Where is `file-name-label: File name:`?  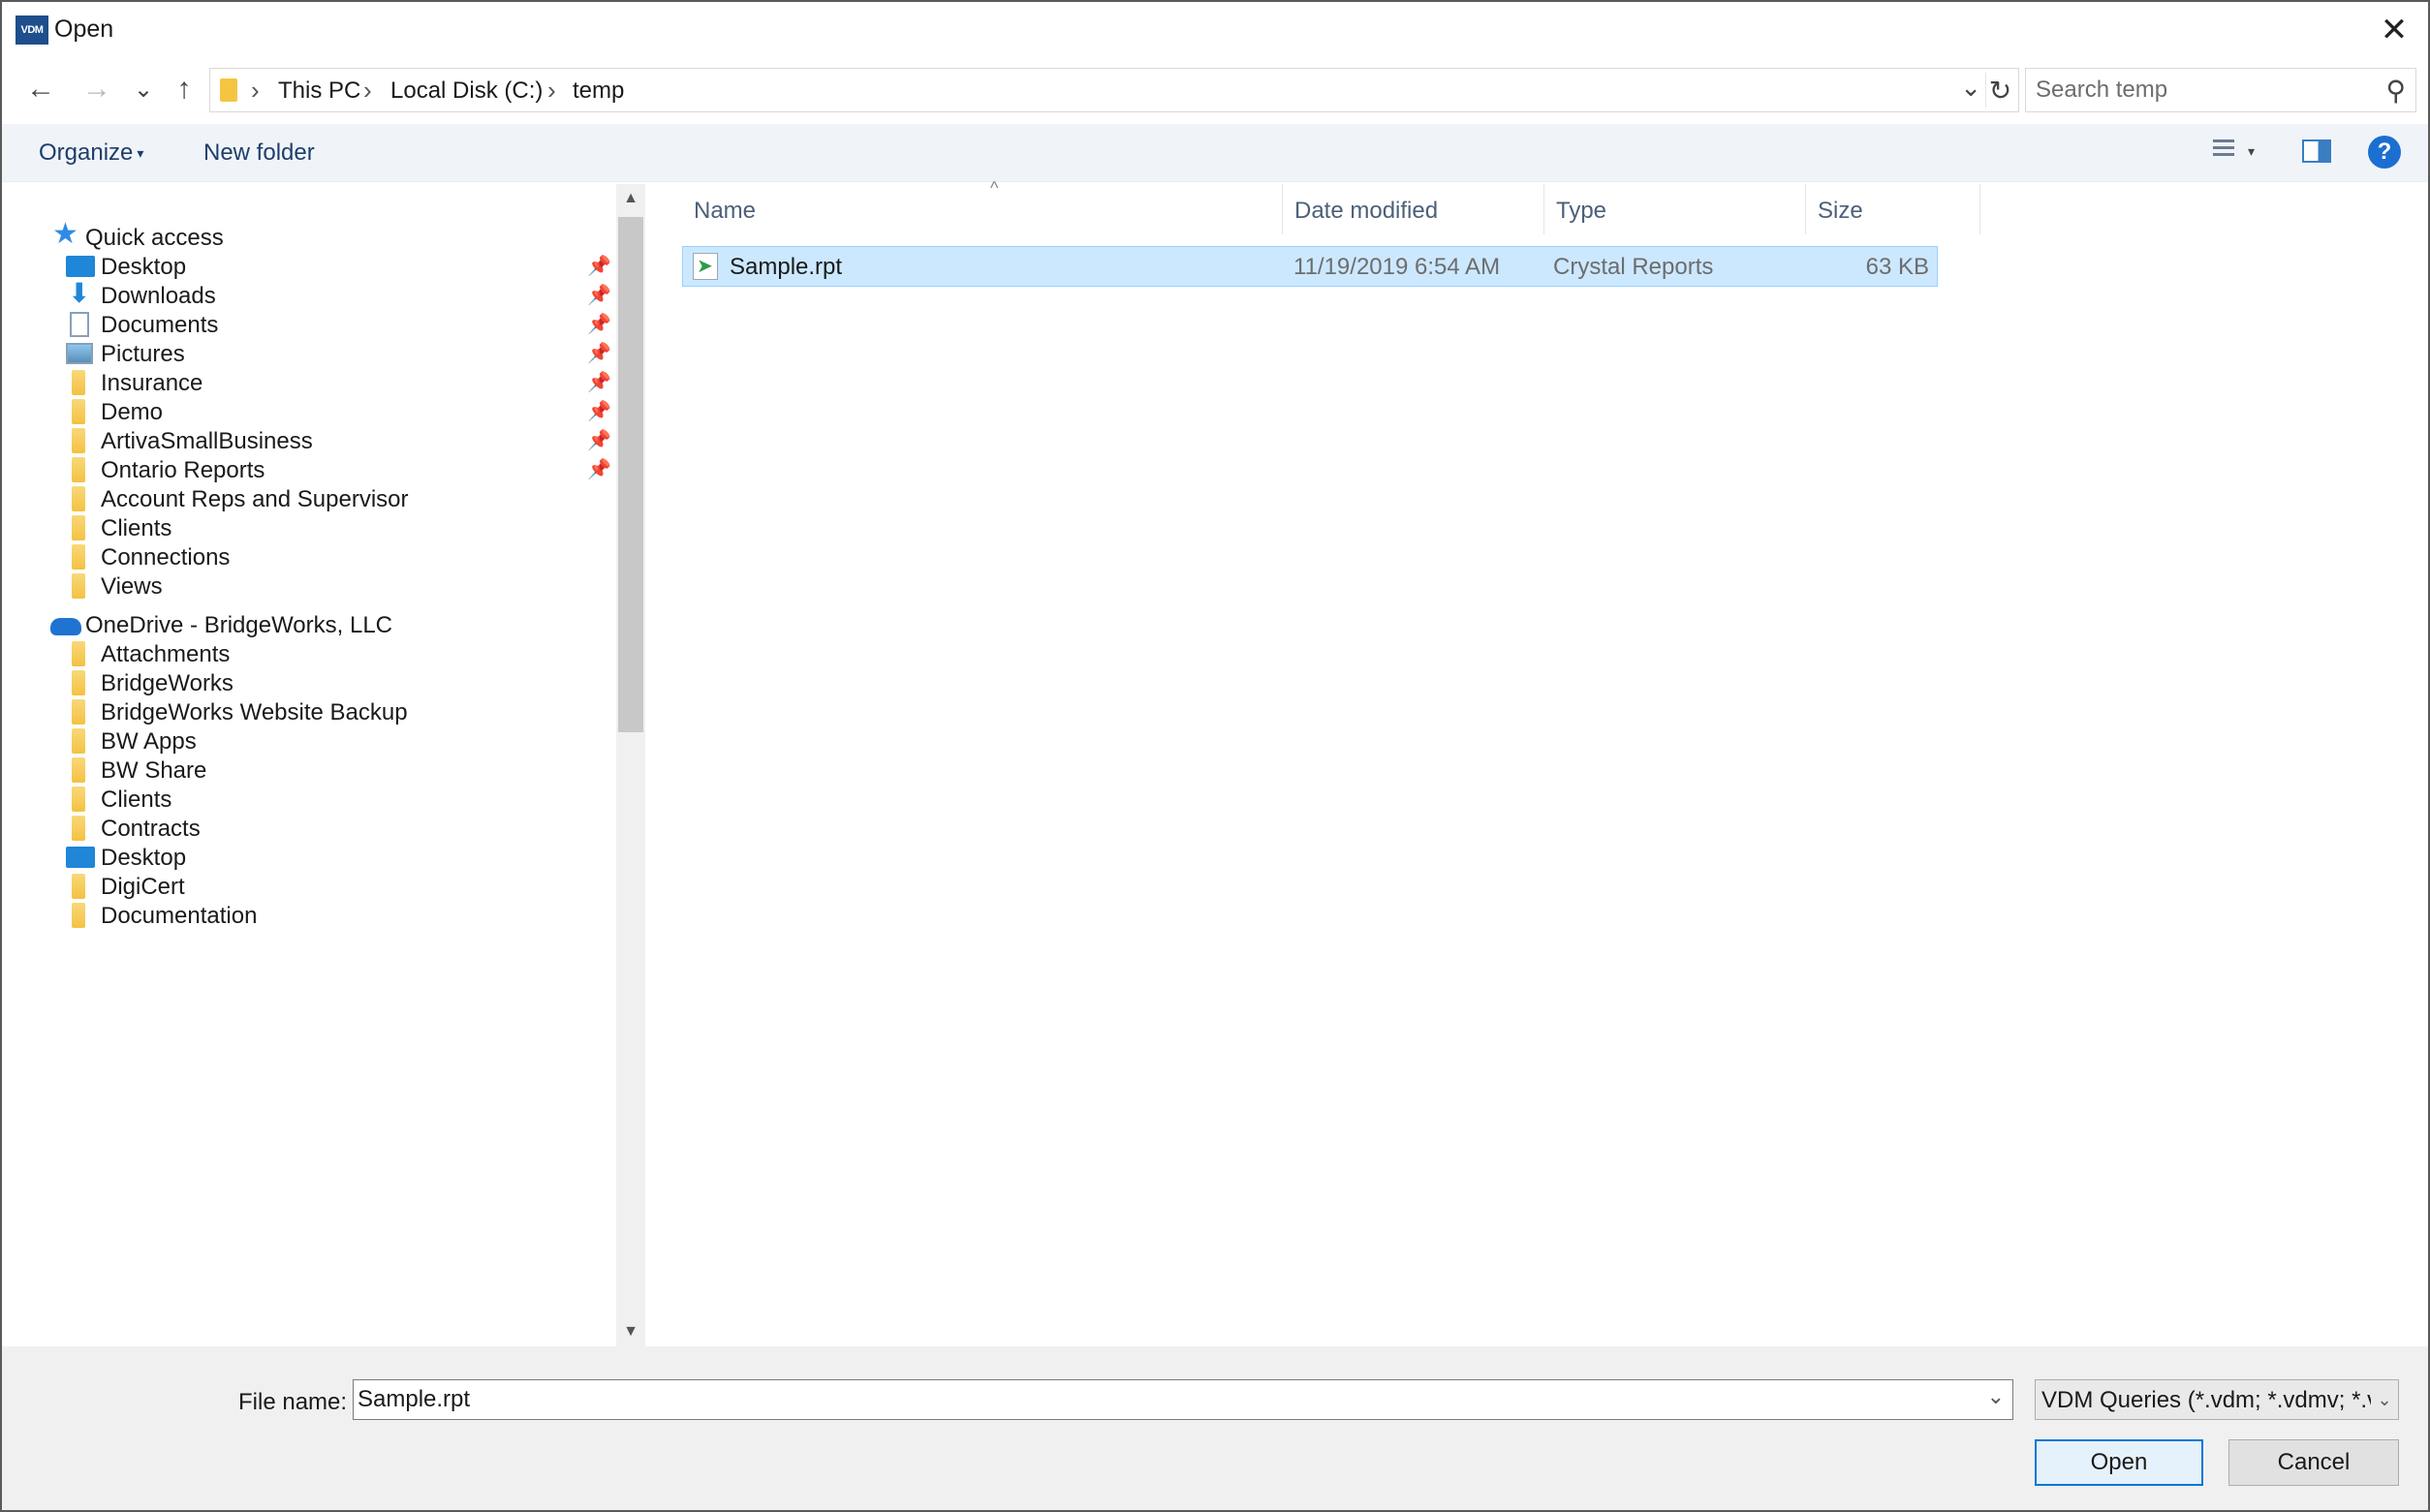 file-name-label: File name: is located at coordinates (293, 1402).